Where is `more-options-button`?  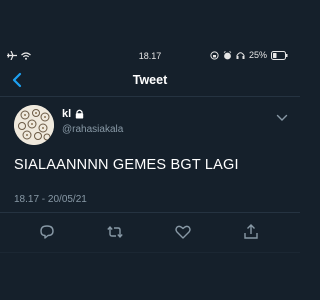 more-options-button is located at coordinates (282, 115).